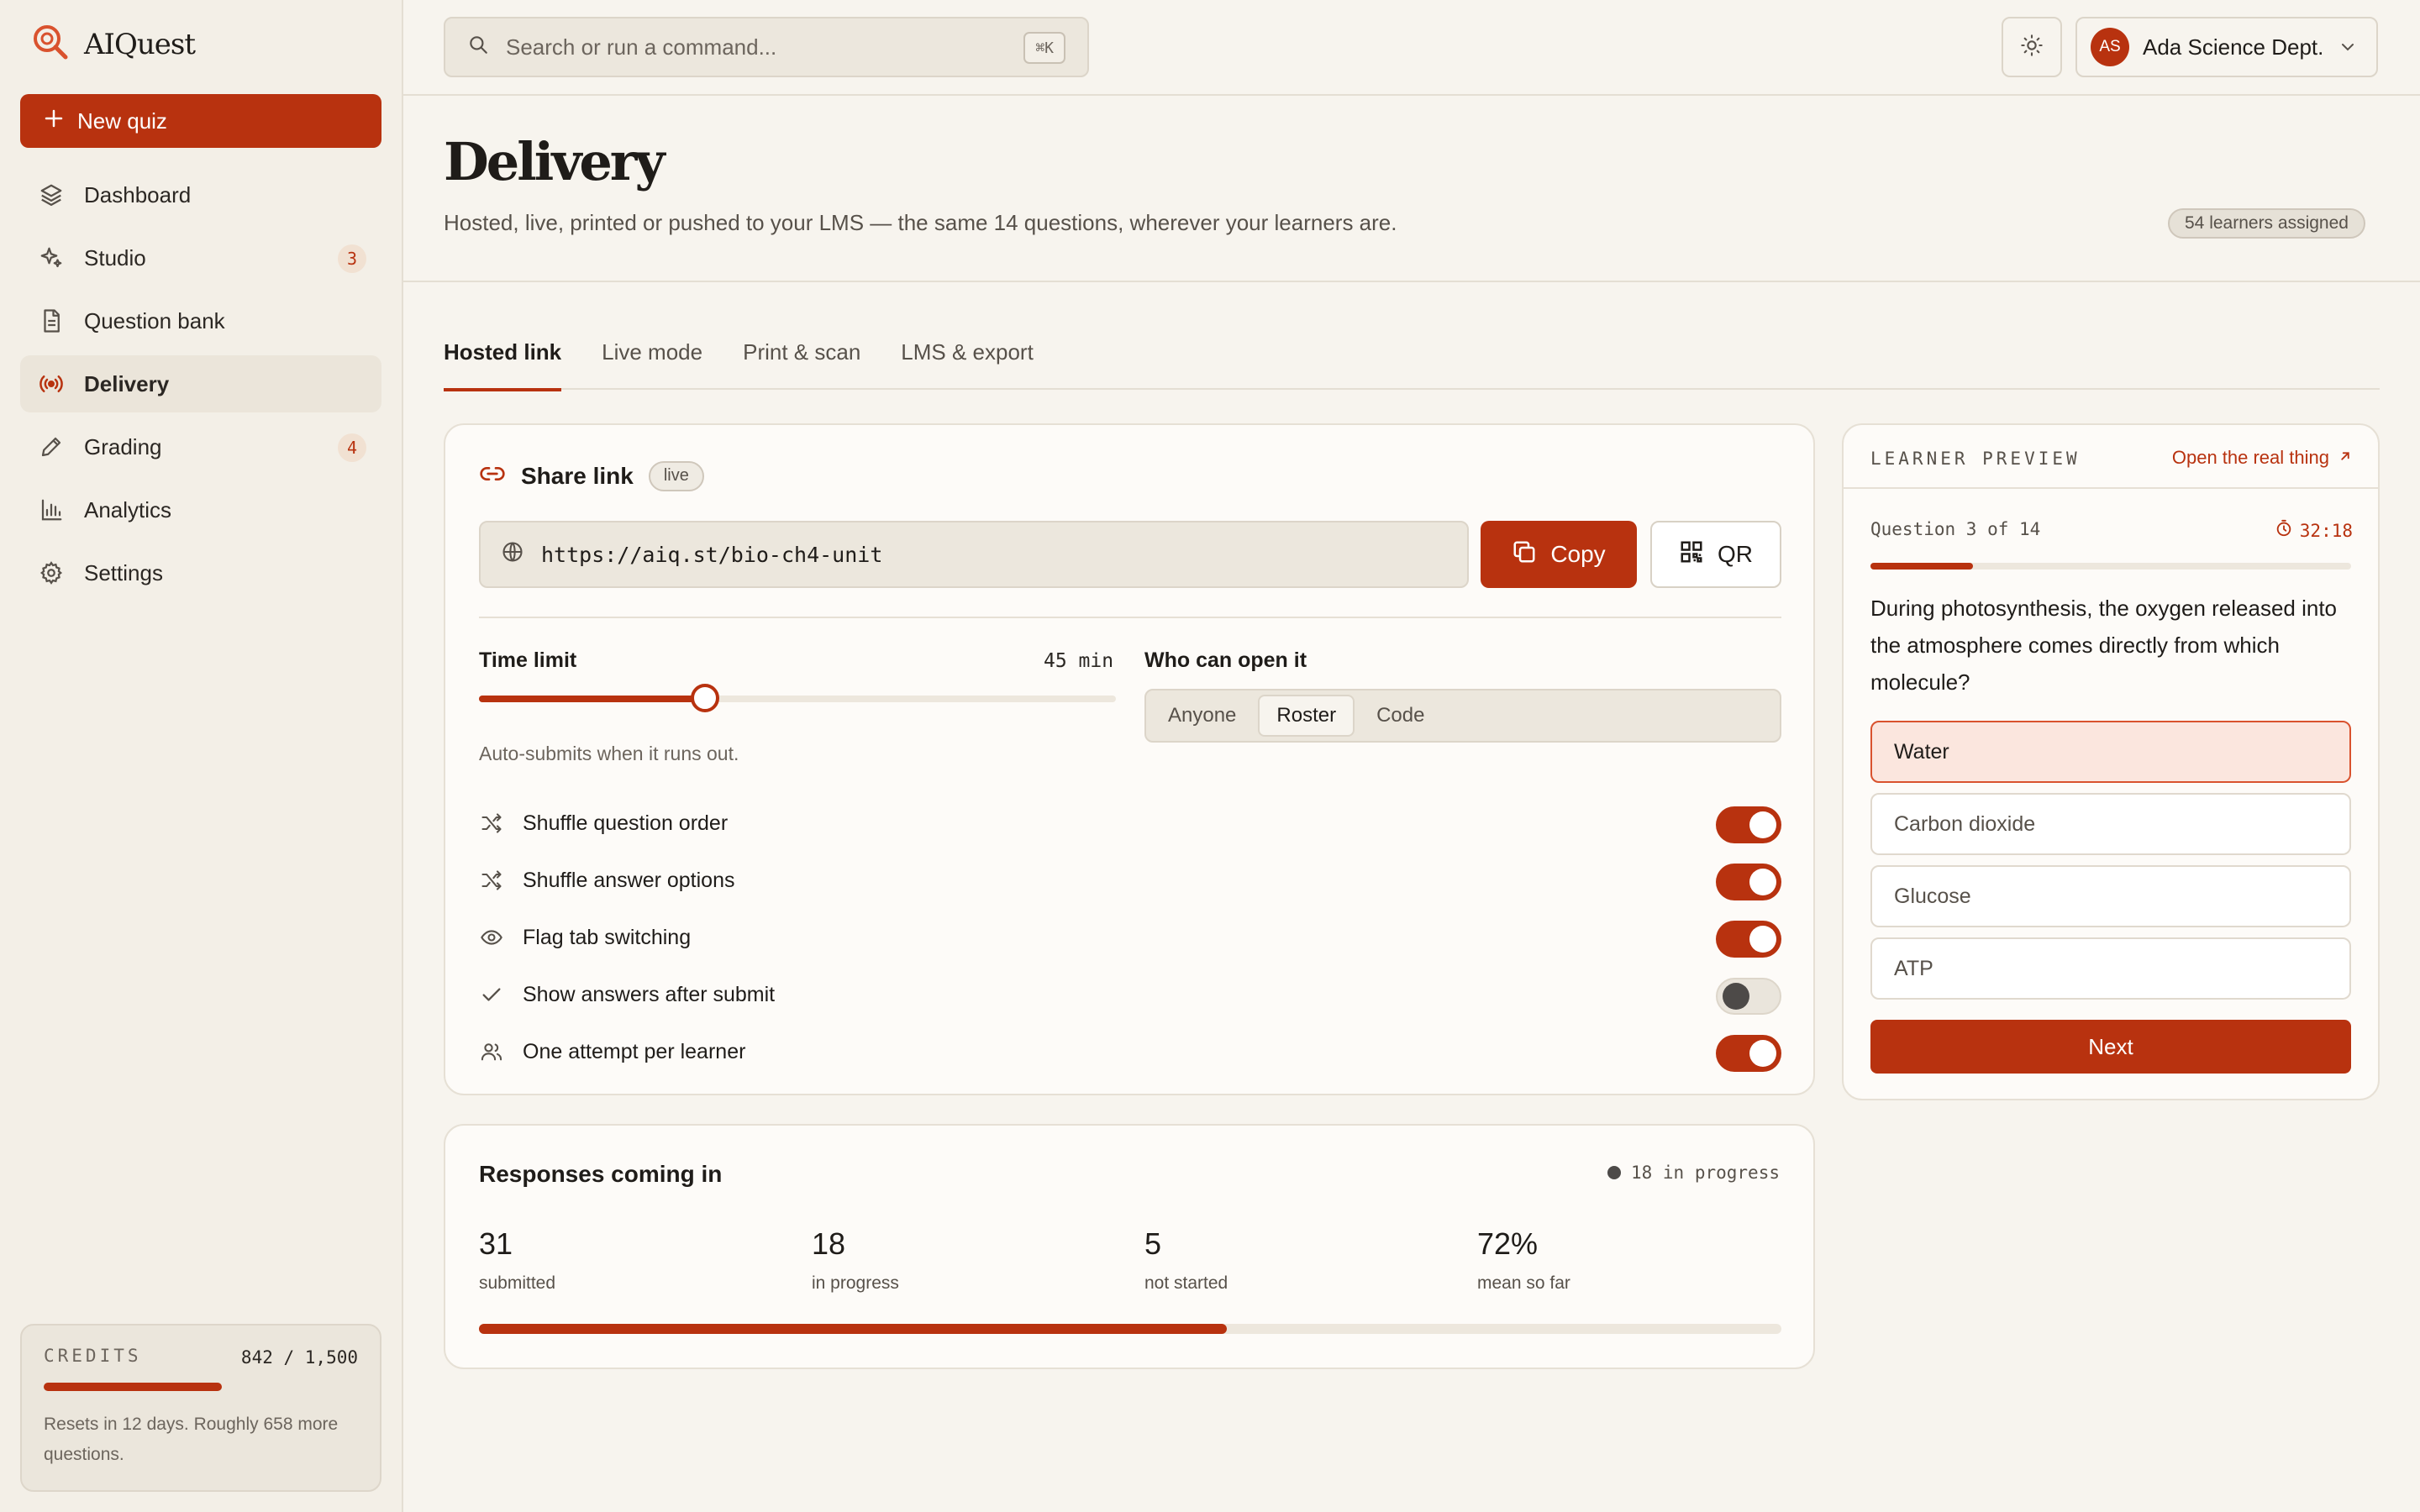 This screenshot has width=2420, height=1512. I want to click on share-url-field: https://aiq.st/bio-ch4-unit, so click(974, 554).